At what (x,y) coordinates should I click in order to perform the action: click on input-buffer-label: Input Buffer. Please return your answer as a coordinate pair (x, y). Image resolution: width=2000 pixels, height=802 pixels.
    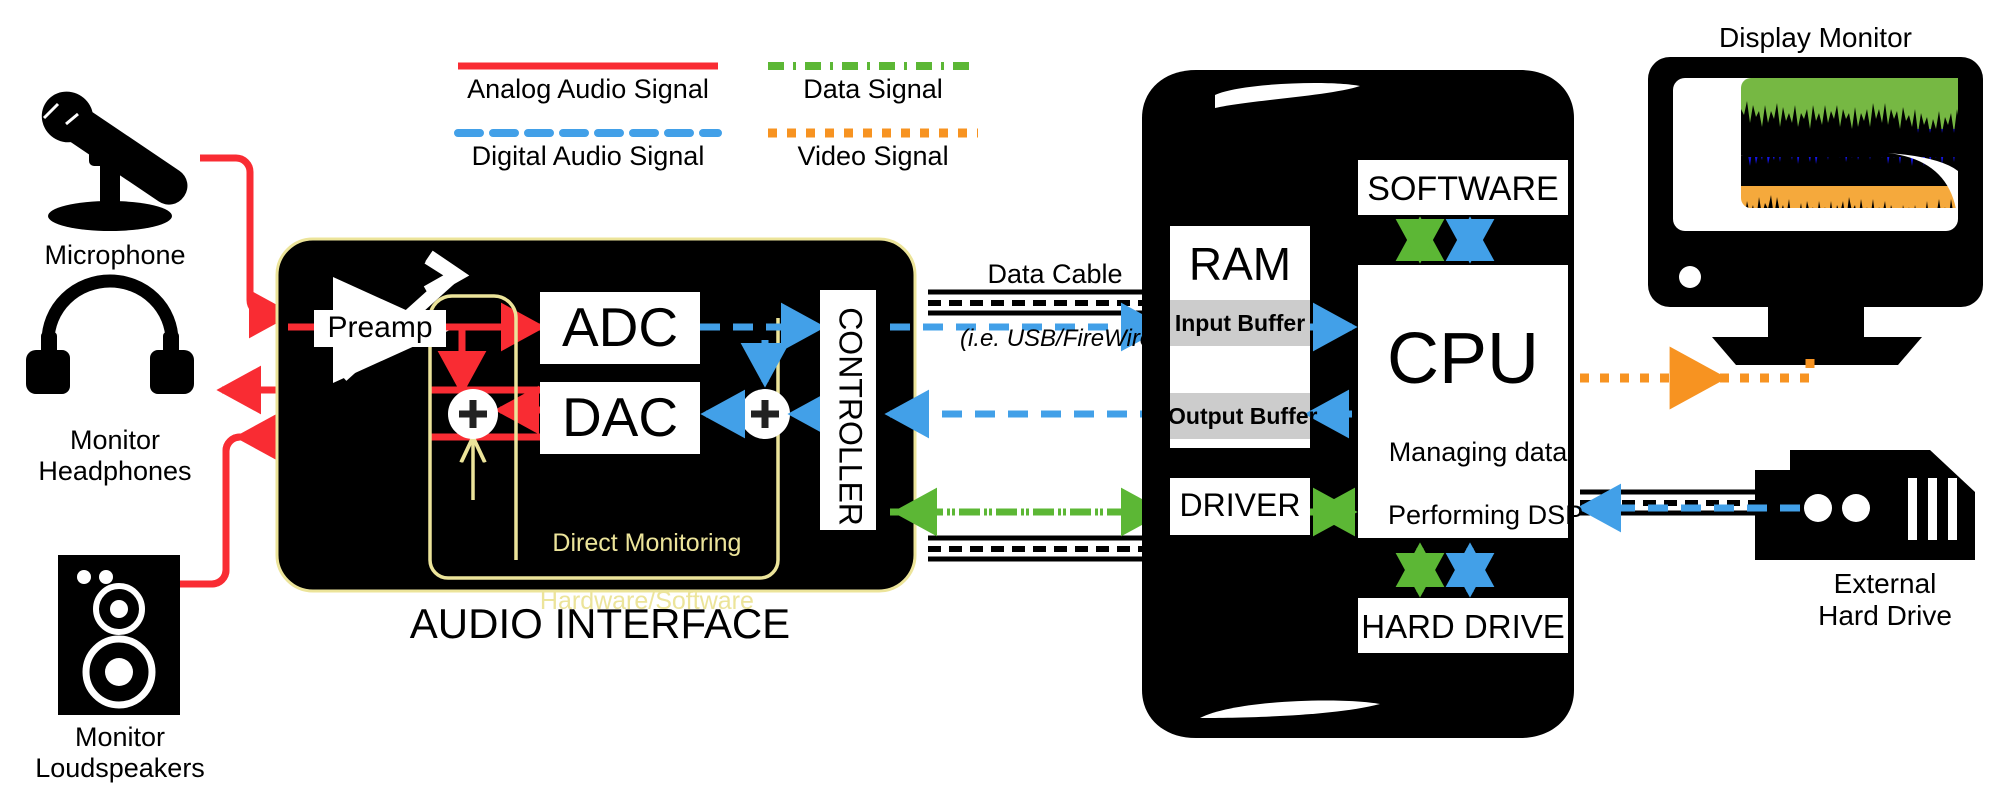
    Looking at the image, I should click on (1240, 323).